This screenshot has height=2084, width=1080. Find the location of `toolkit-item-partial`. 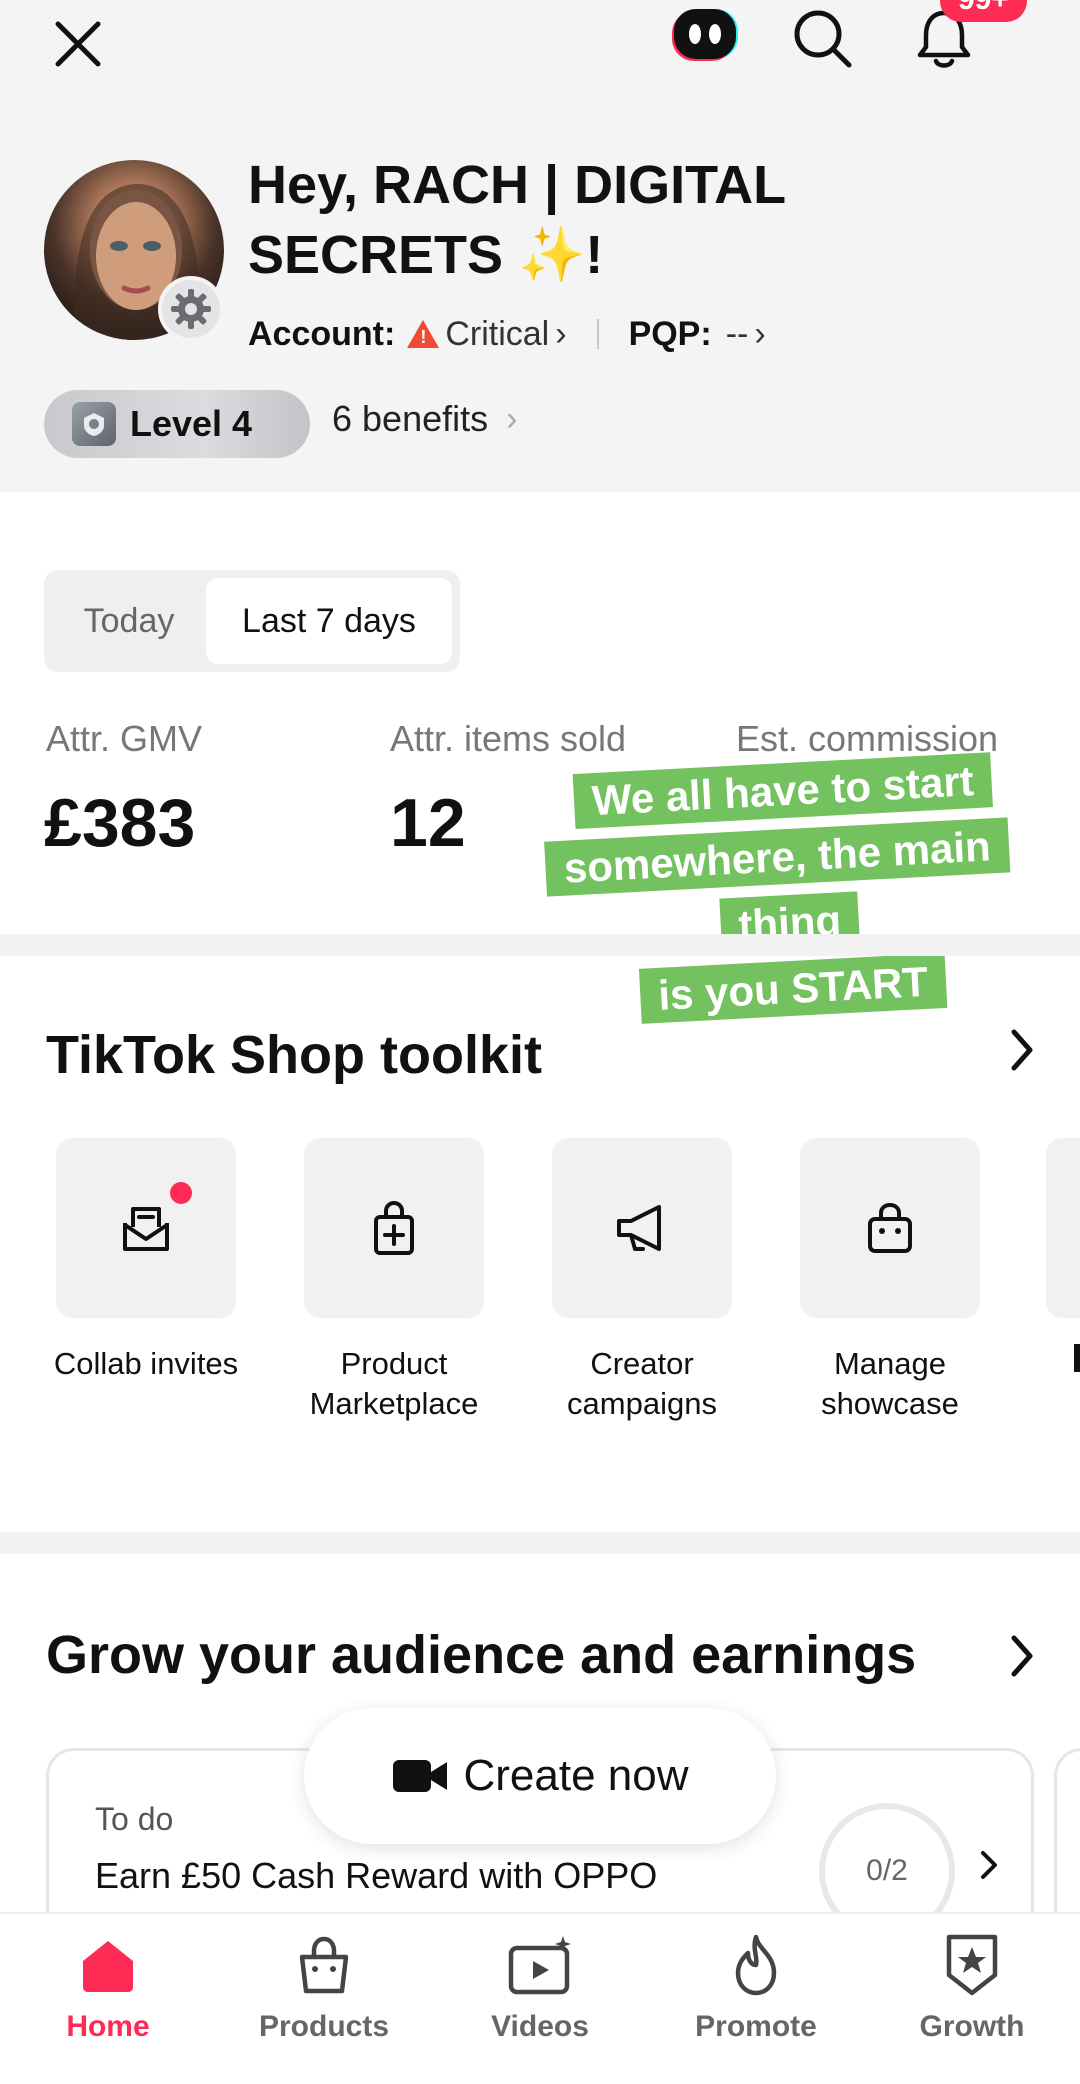

toolkit-item-partial is located at coordinates (1063, 1228).